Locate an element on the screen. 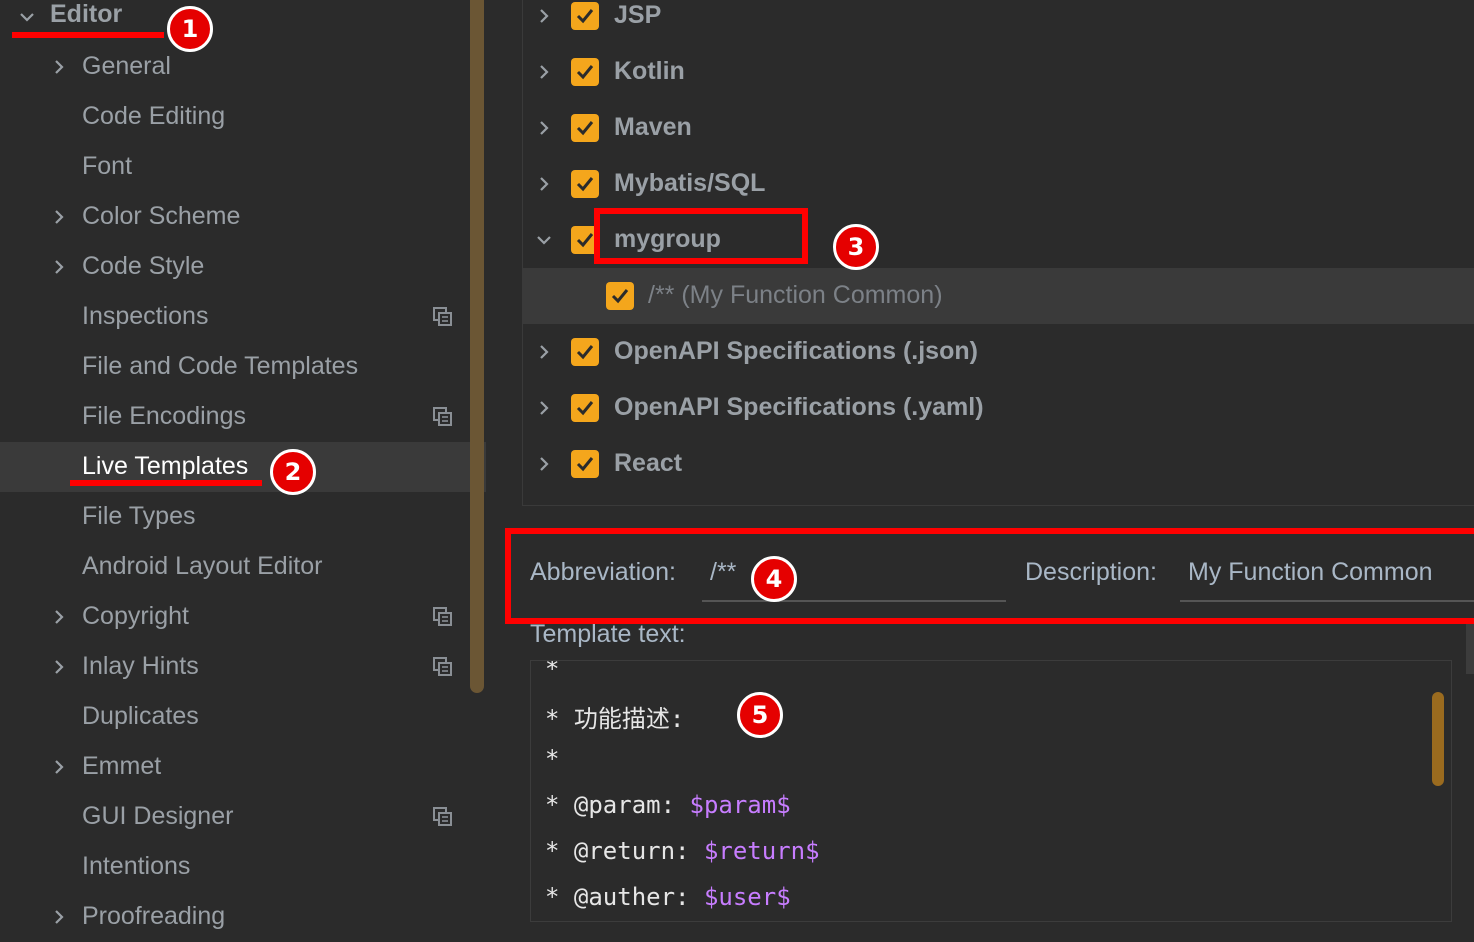 Image resolution: width=1474 pixels, height=942 pixels. sidebar-item-android-layout-editor: Android Layout Editor is located at coordinates (243, 567).